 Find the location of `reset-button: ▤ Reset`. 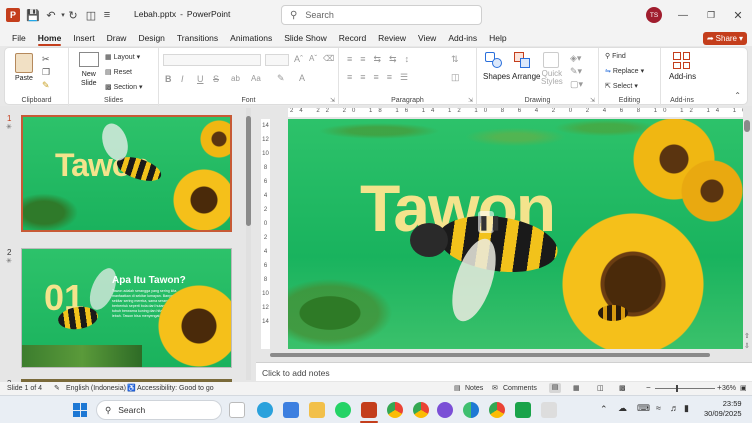

reset-button: ▤ Reset is located at coordinates (118, 72).